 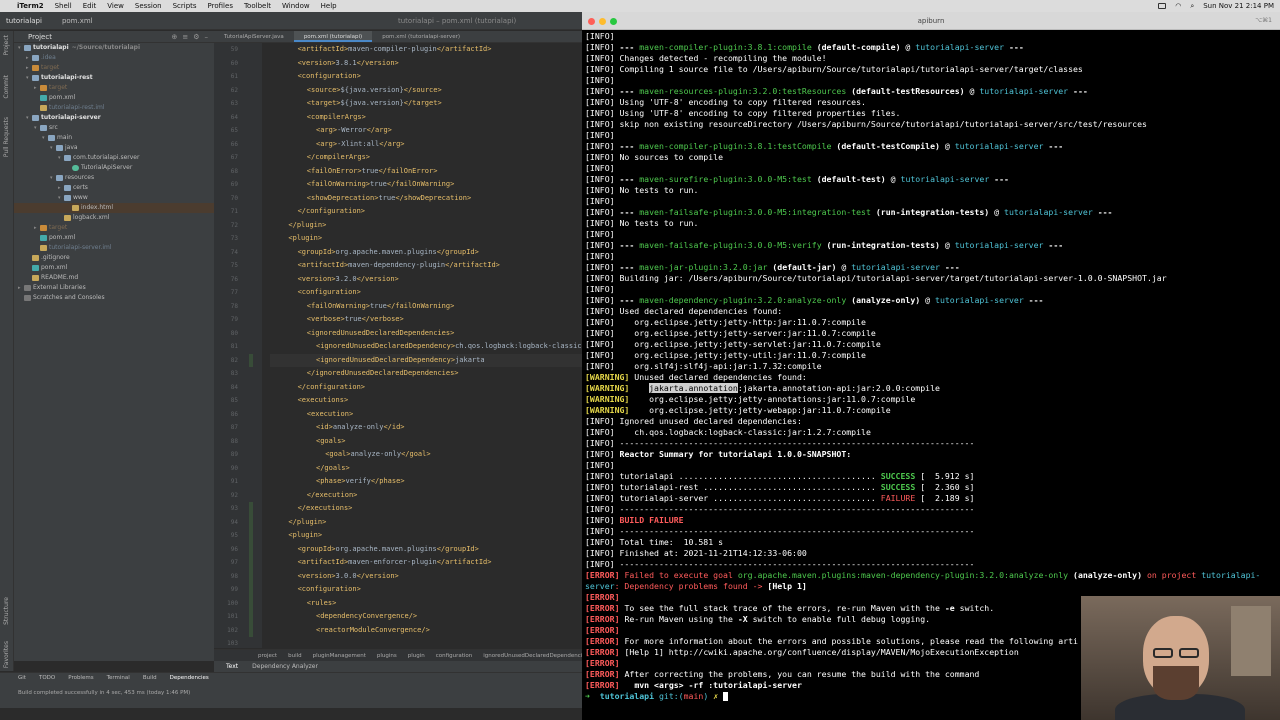 What do you see at coordinates (148, 6) in the screenshot?
I see `menu-session: Session` at bounding box center [148, 6].